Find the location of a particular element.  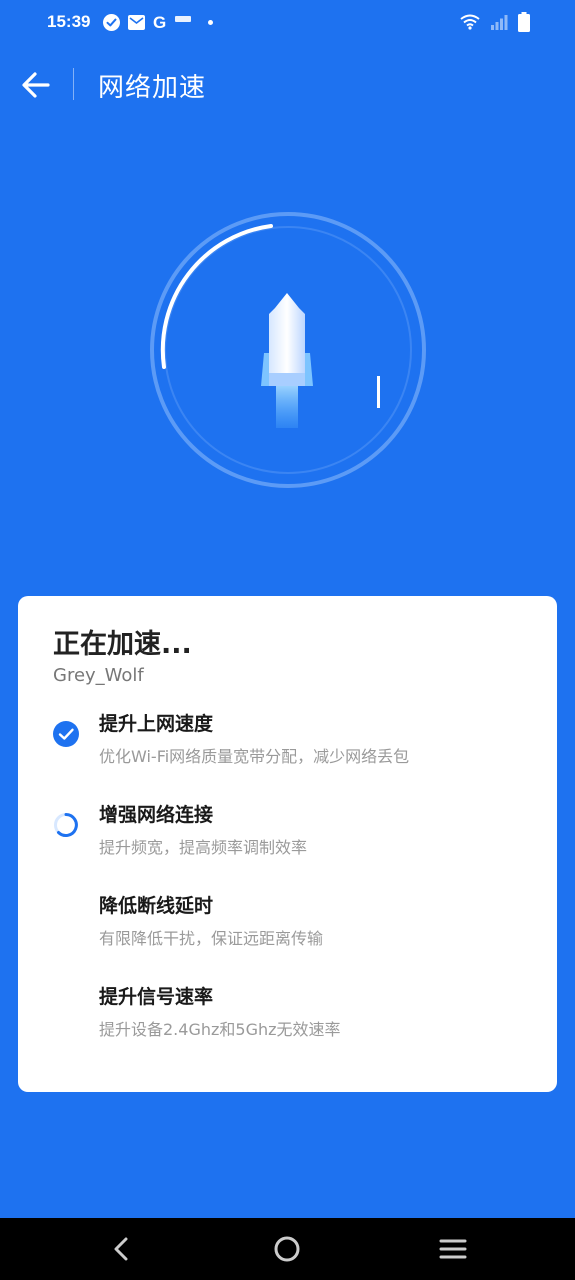

app-header: 网络加速 is located at coordinates (287, 85).